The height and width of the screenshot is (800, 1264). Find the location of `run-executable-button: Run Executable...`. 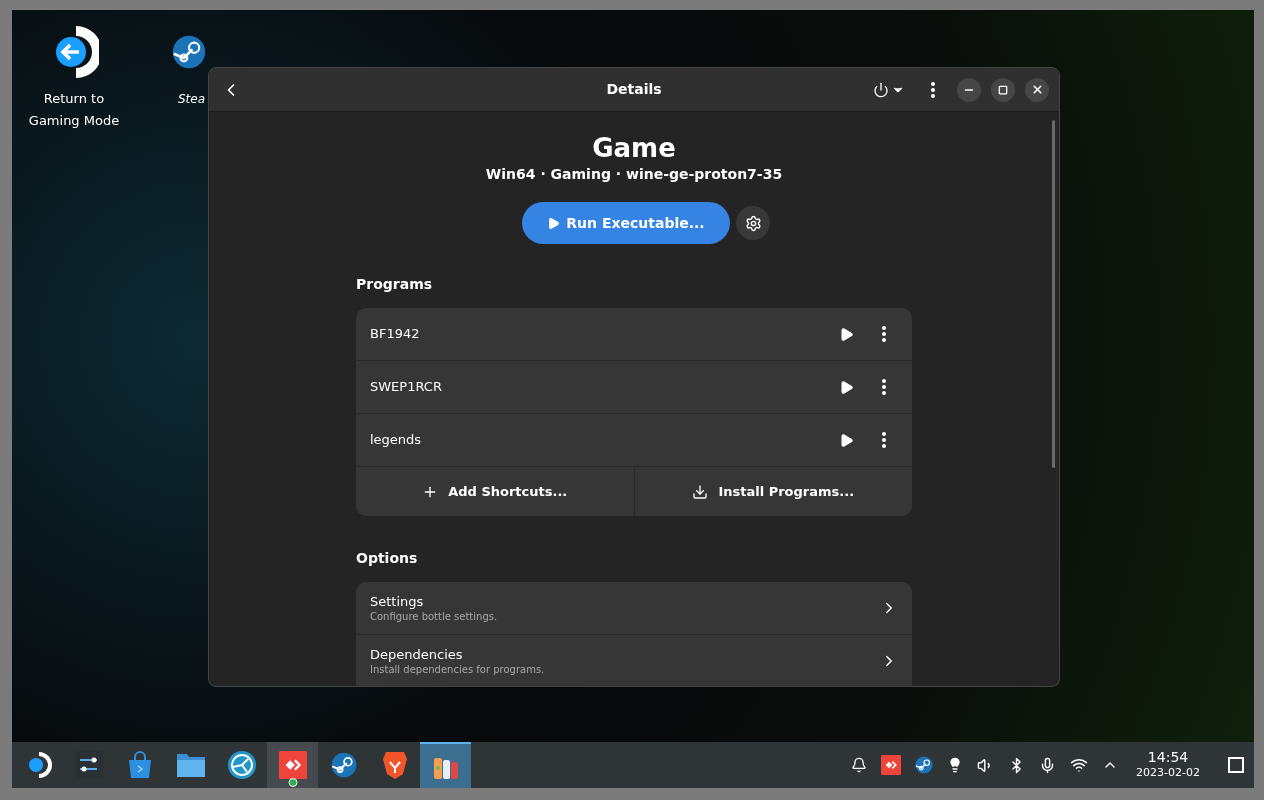

run-executable-button: Run Executable... is located at coordinates (626, 223).